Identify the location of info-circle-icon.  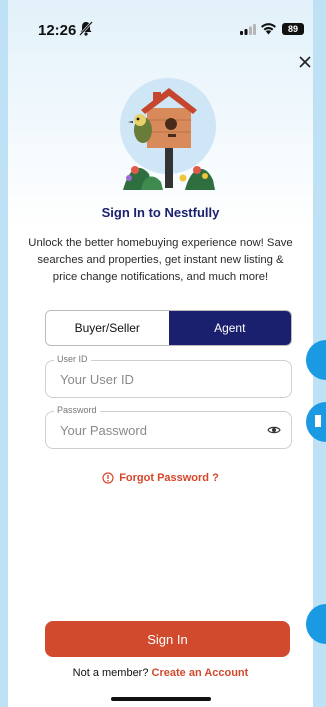
(108, 478).